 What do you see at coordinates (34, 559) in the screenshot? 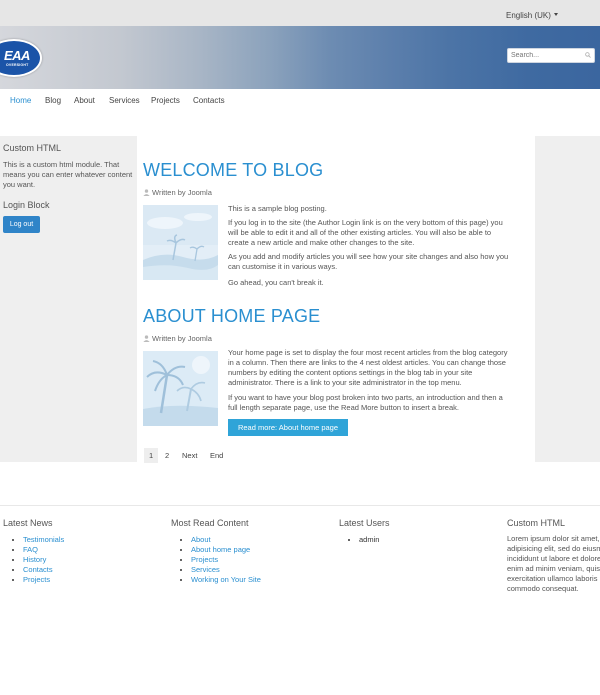
I see `footer-link-history: History` at bounding box center [34, 559].